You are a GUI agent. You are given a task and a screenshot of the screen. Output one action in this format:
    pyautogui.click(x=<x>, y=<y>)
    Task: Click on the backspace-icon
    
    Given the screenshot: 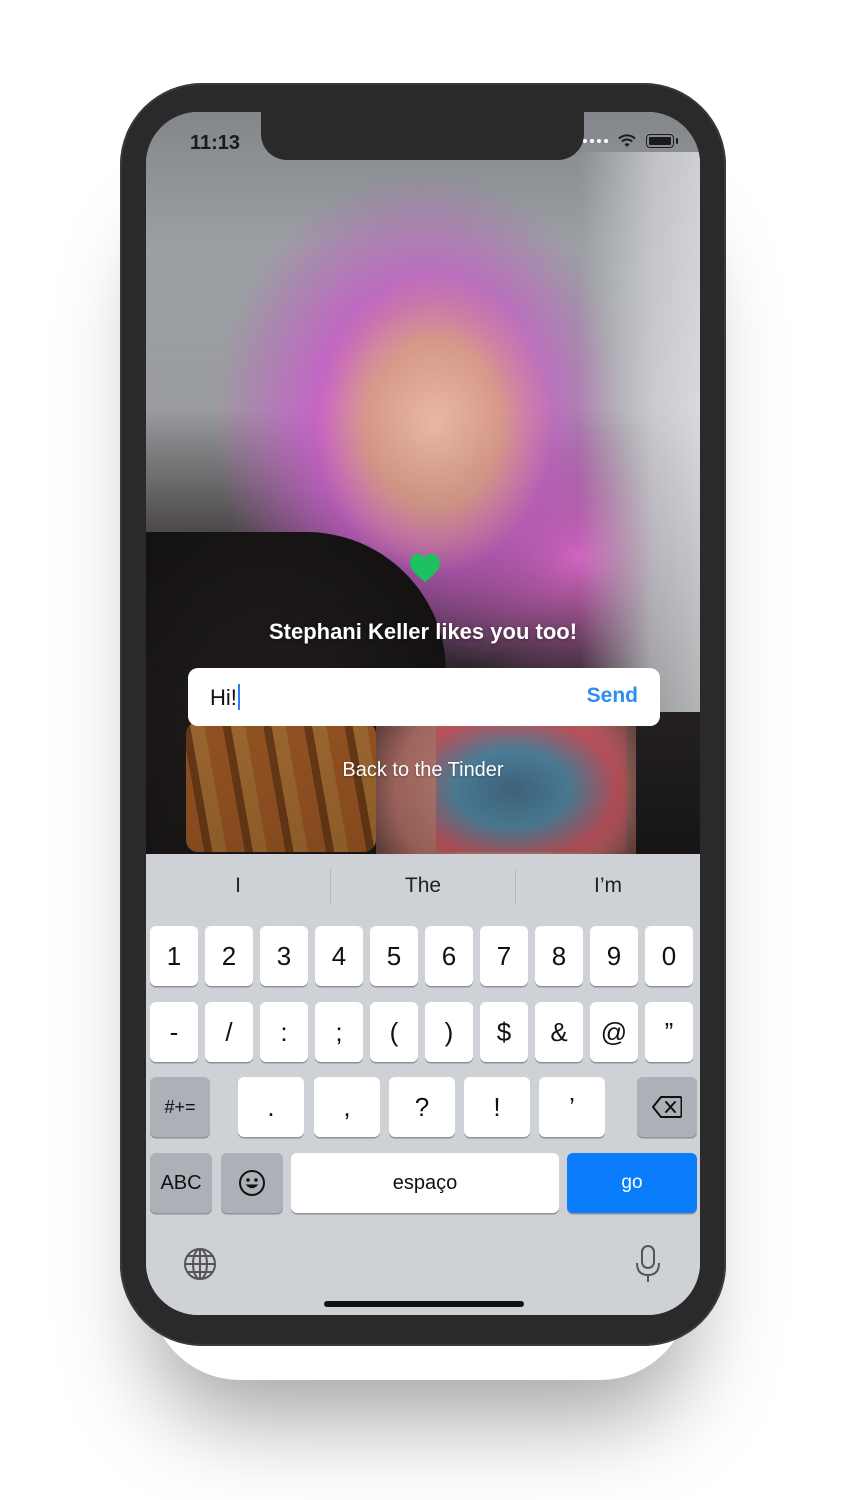 What is the action you would take?
    pyautogui.click(x=667, y=1107)
    